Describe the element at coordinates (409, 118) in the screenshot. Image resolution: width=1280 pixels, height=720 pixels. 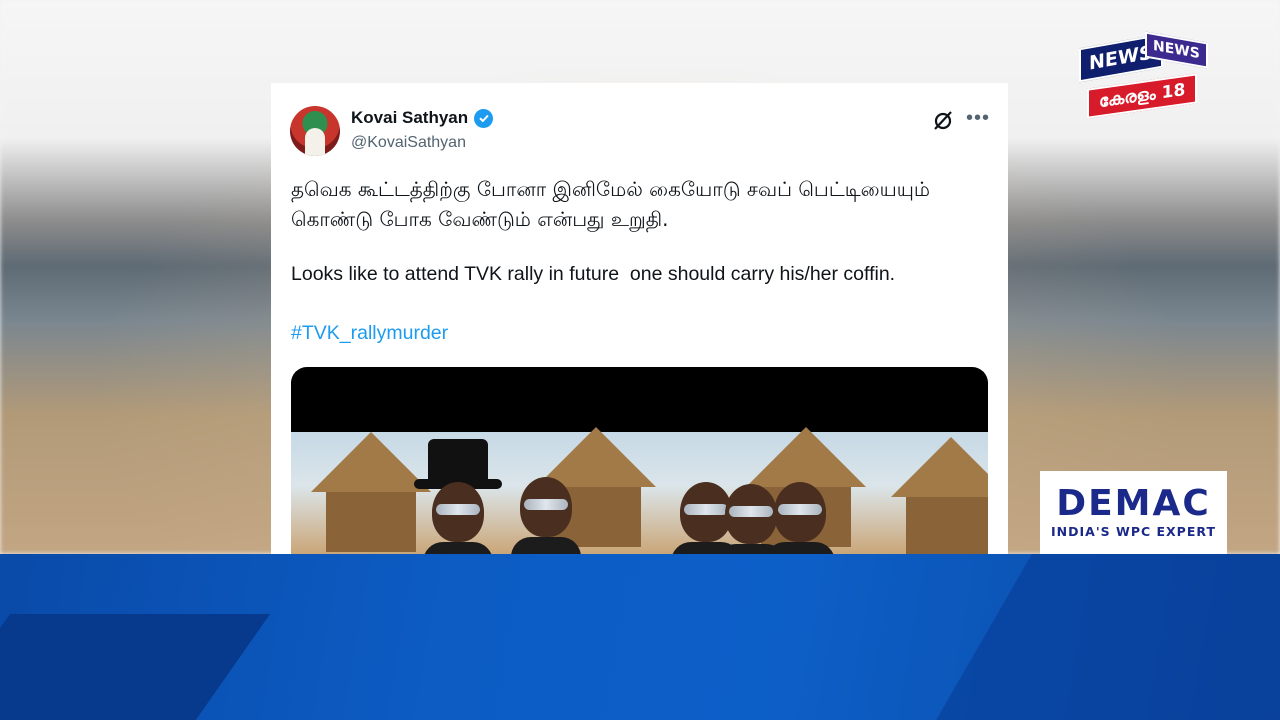
I see `author-name: Kovai Sathyan` at that location.